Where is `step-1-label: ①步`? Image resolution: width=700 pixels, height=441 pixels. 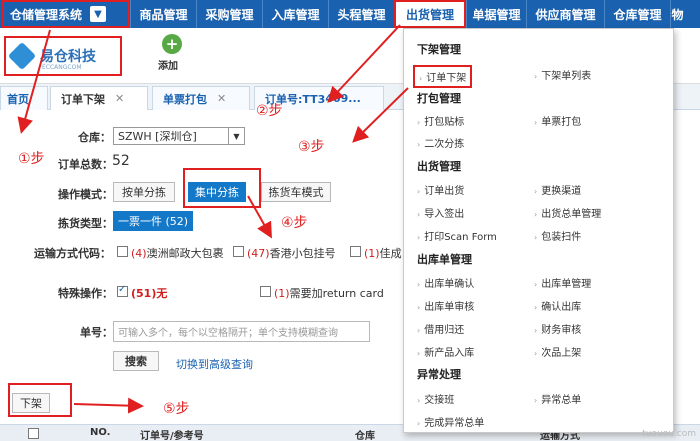
step-1-label: ①步 is located at coordinates (31, 159).